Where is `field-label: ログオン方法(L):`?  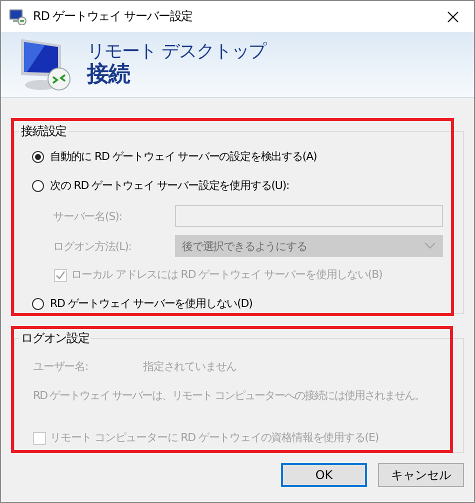
field-label: ログオン方法(L): is located at coordinates (92, 246).